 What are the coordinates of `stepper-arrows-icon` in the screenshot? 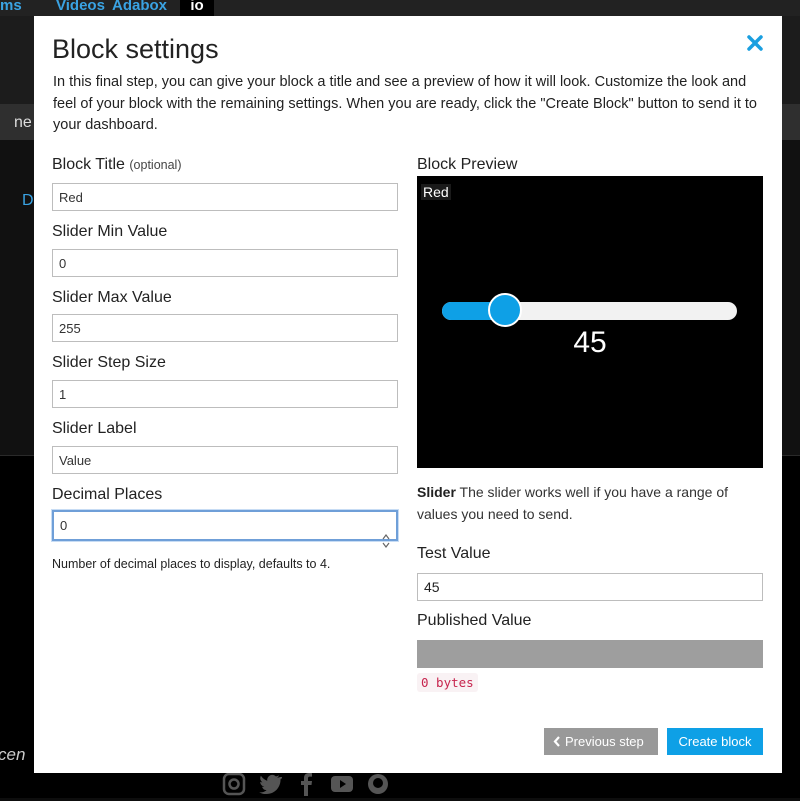 It's located at (386, 541).